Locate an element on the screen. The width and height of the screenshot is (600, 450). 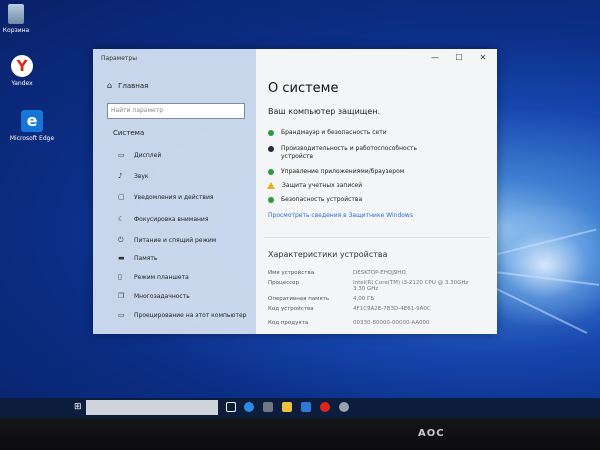
sidebar-item-projecting: ▭ Проецирование на этот компьютер is located at coordinates (182, 315).